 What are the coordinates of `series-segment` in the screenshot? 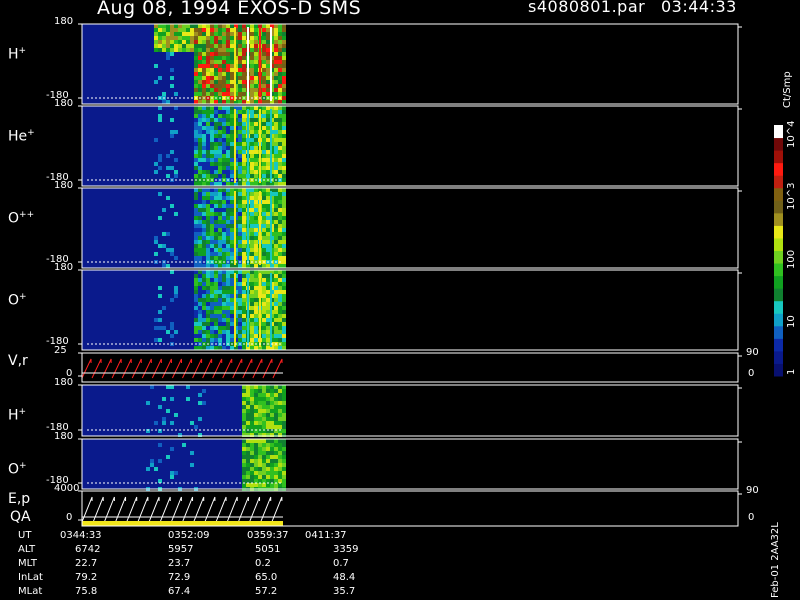 It's located at (109, 509).